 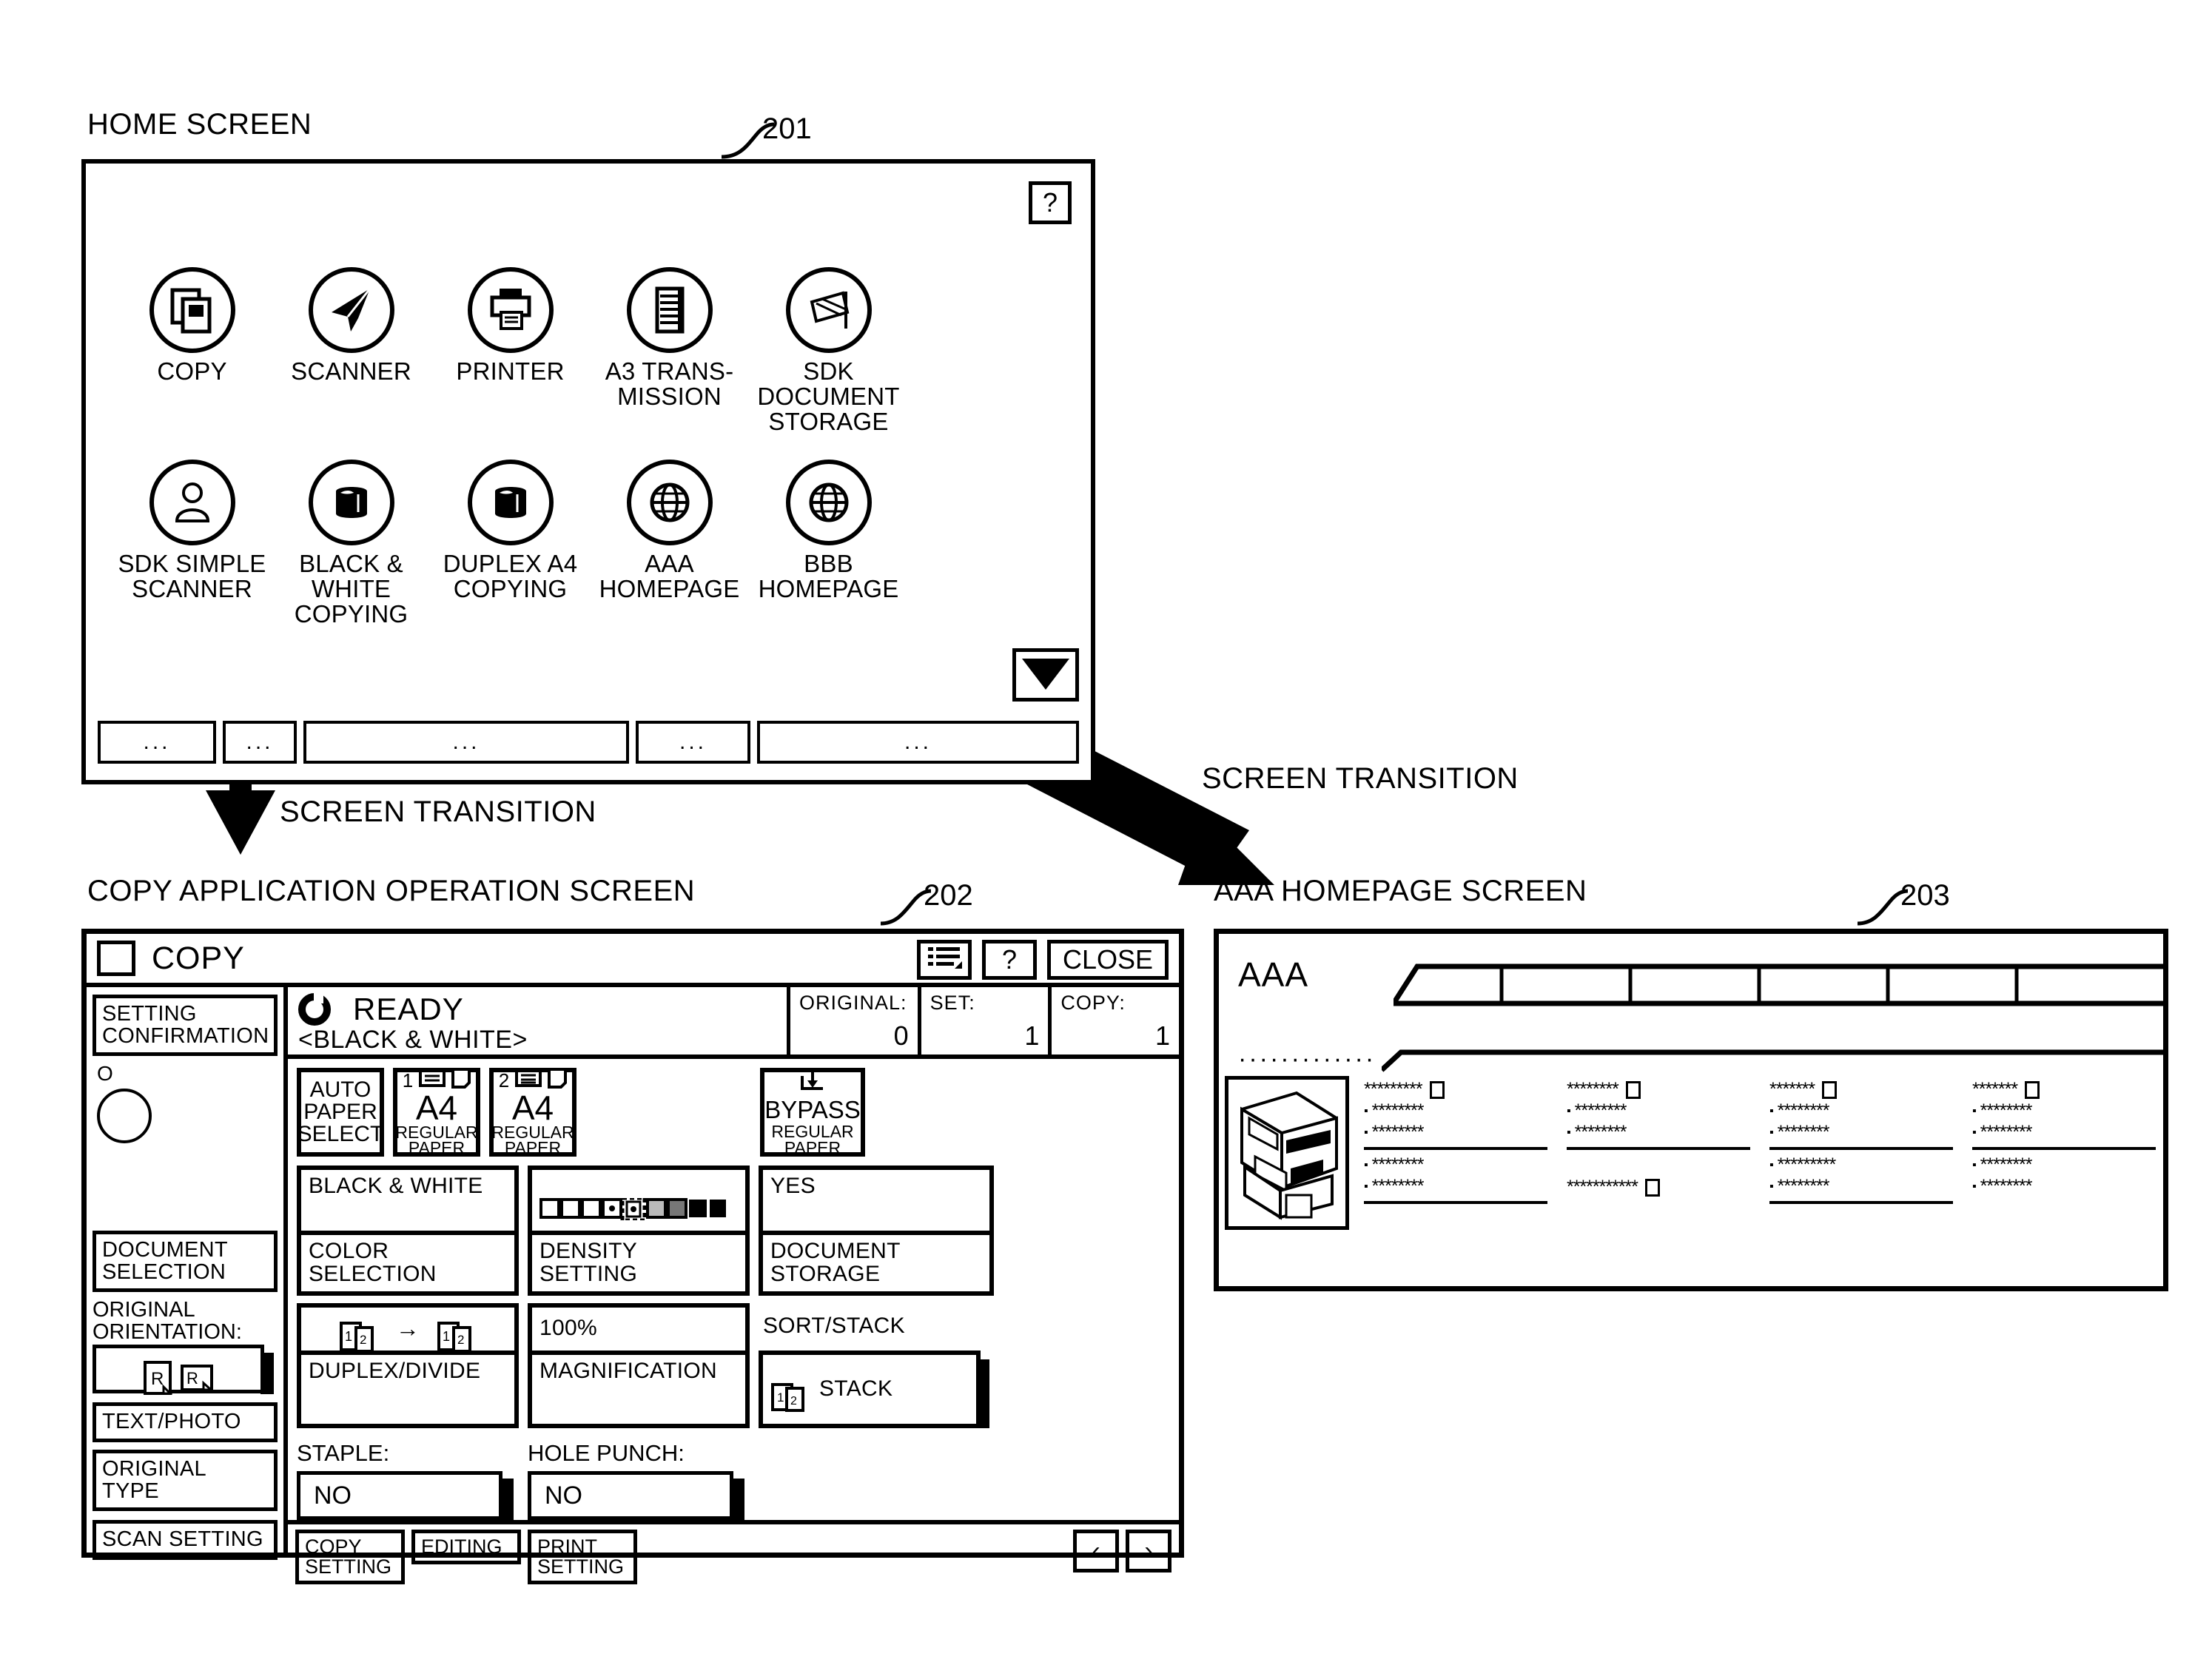 I want to click on home-app-sdk-document-storage: SDK DOCUMENT STORAGE, so click(x=829, y=350).